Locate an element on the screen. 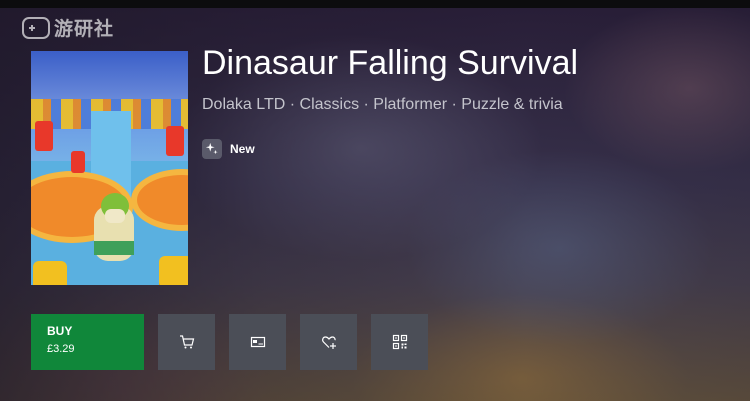 The width and height of the screenshot is (750, 401). top-bar is located at coordinates (375, 4).